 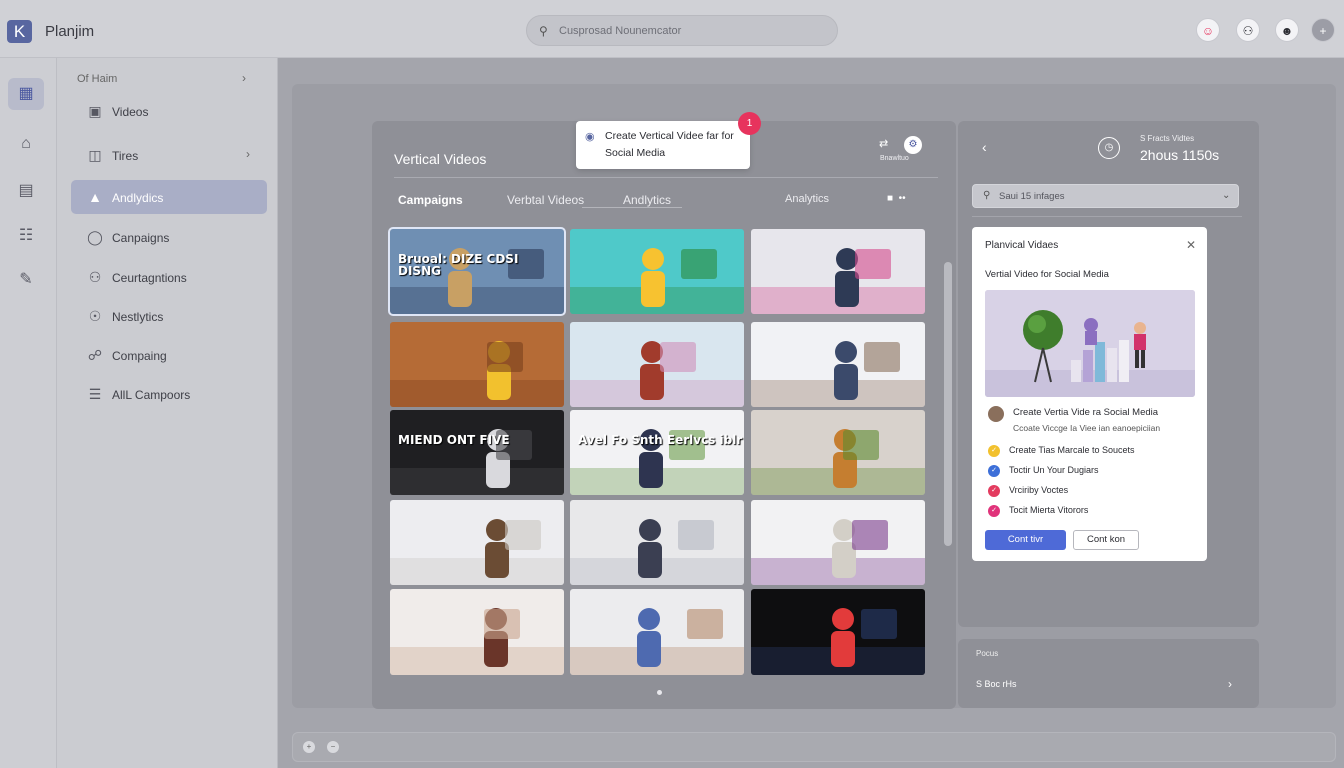 What do you see at coordinates (26, 280) in the screenshot?
I see `edit-icon: ✎` at bounding box center [26, 280].